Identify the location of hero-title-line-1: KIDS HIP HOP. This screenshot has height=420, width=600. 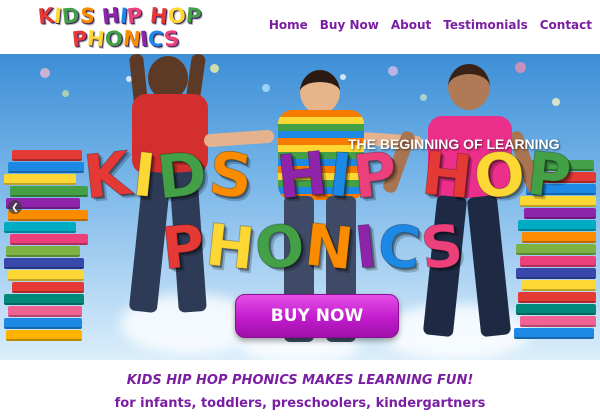
(328, 176).